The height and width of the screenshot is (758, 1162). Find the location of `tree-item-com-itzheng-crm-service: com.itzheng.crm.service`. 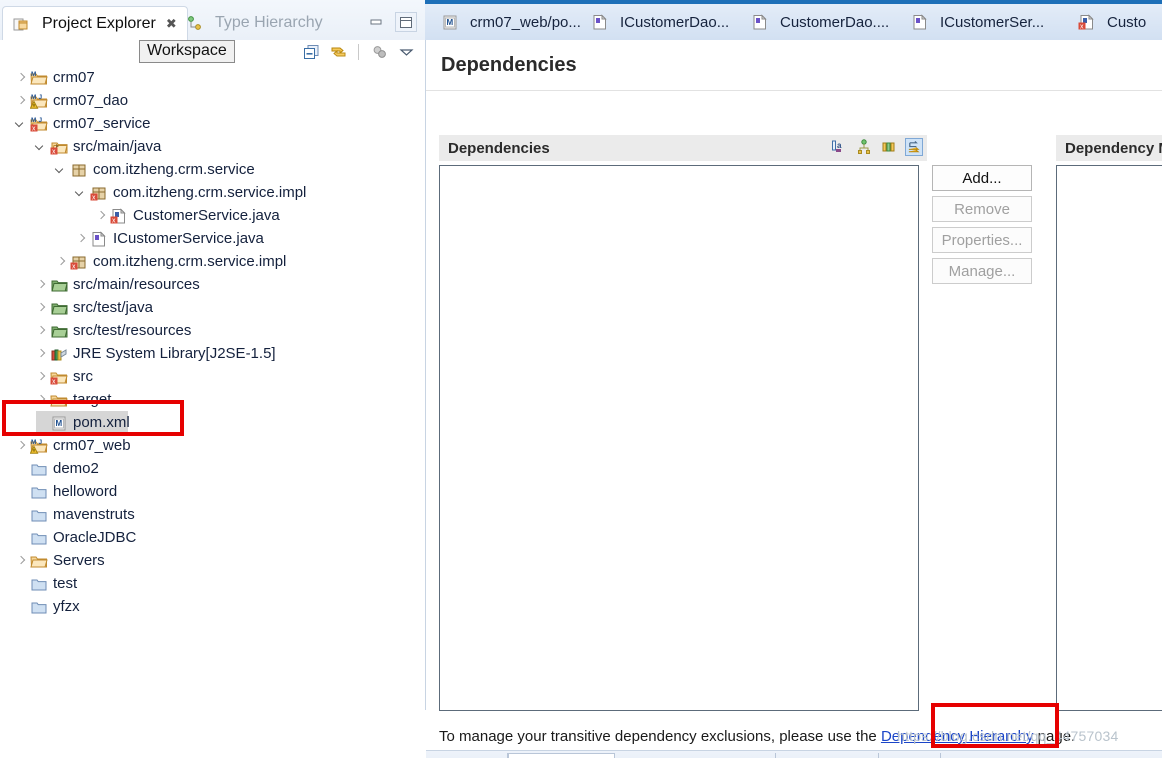

tree-item-com-itzheng-crm-service: com.itzheng.crm.service is located at coordinates (212, 169).